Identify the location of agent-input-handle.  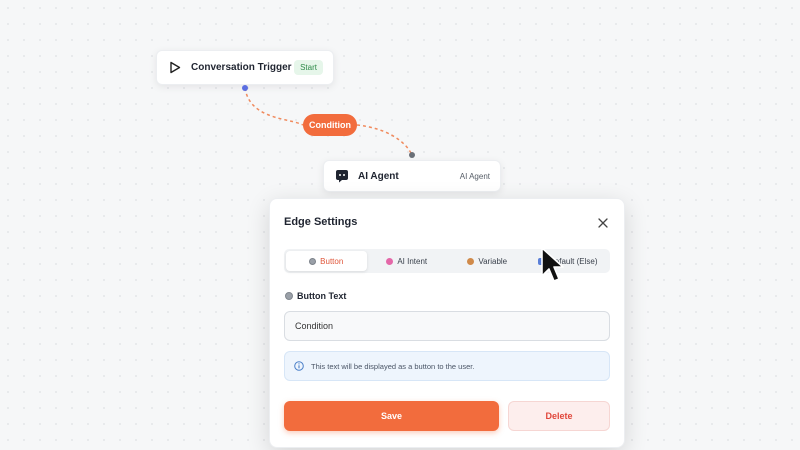
(412, 155).